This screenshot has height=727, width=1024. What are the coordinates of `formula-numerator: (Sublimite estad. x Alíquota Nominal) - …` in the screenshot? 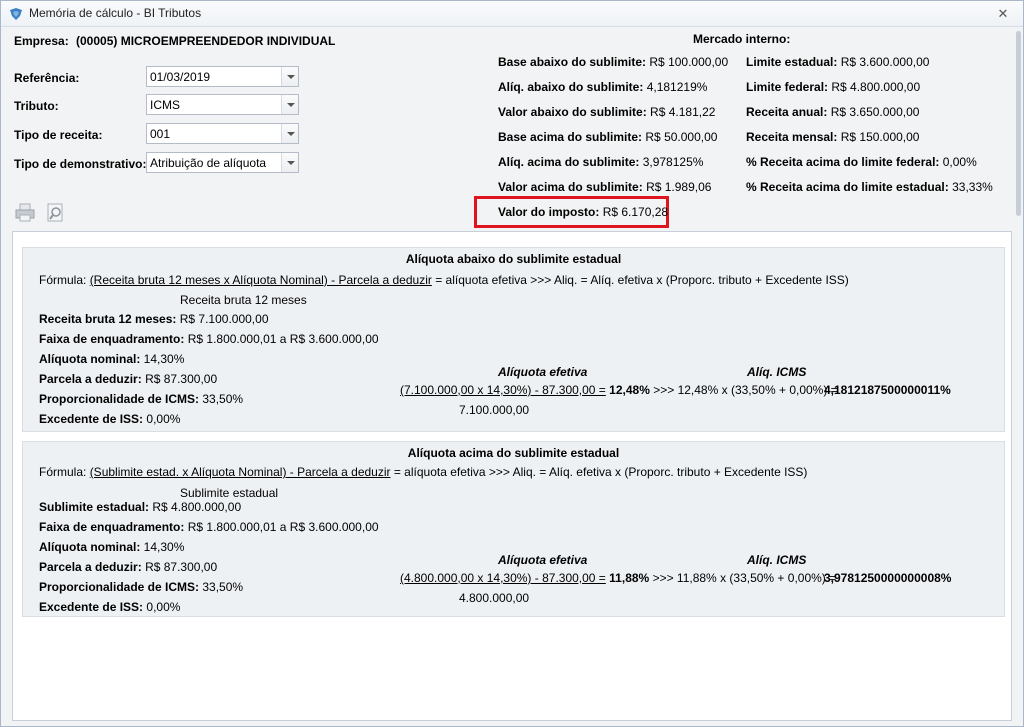 It's located at (240, 472).